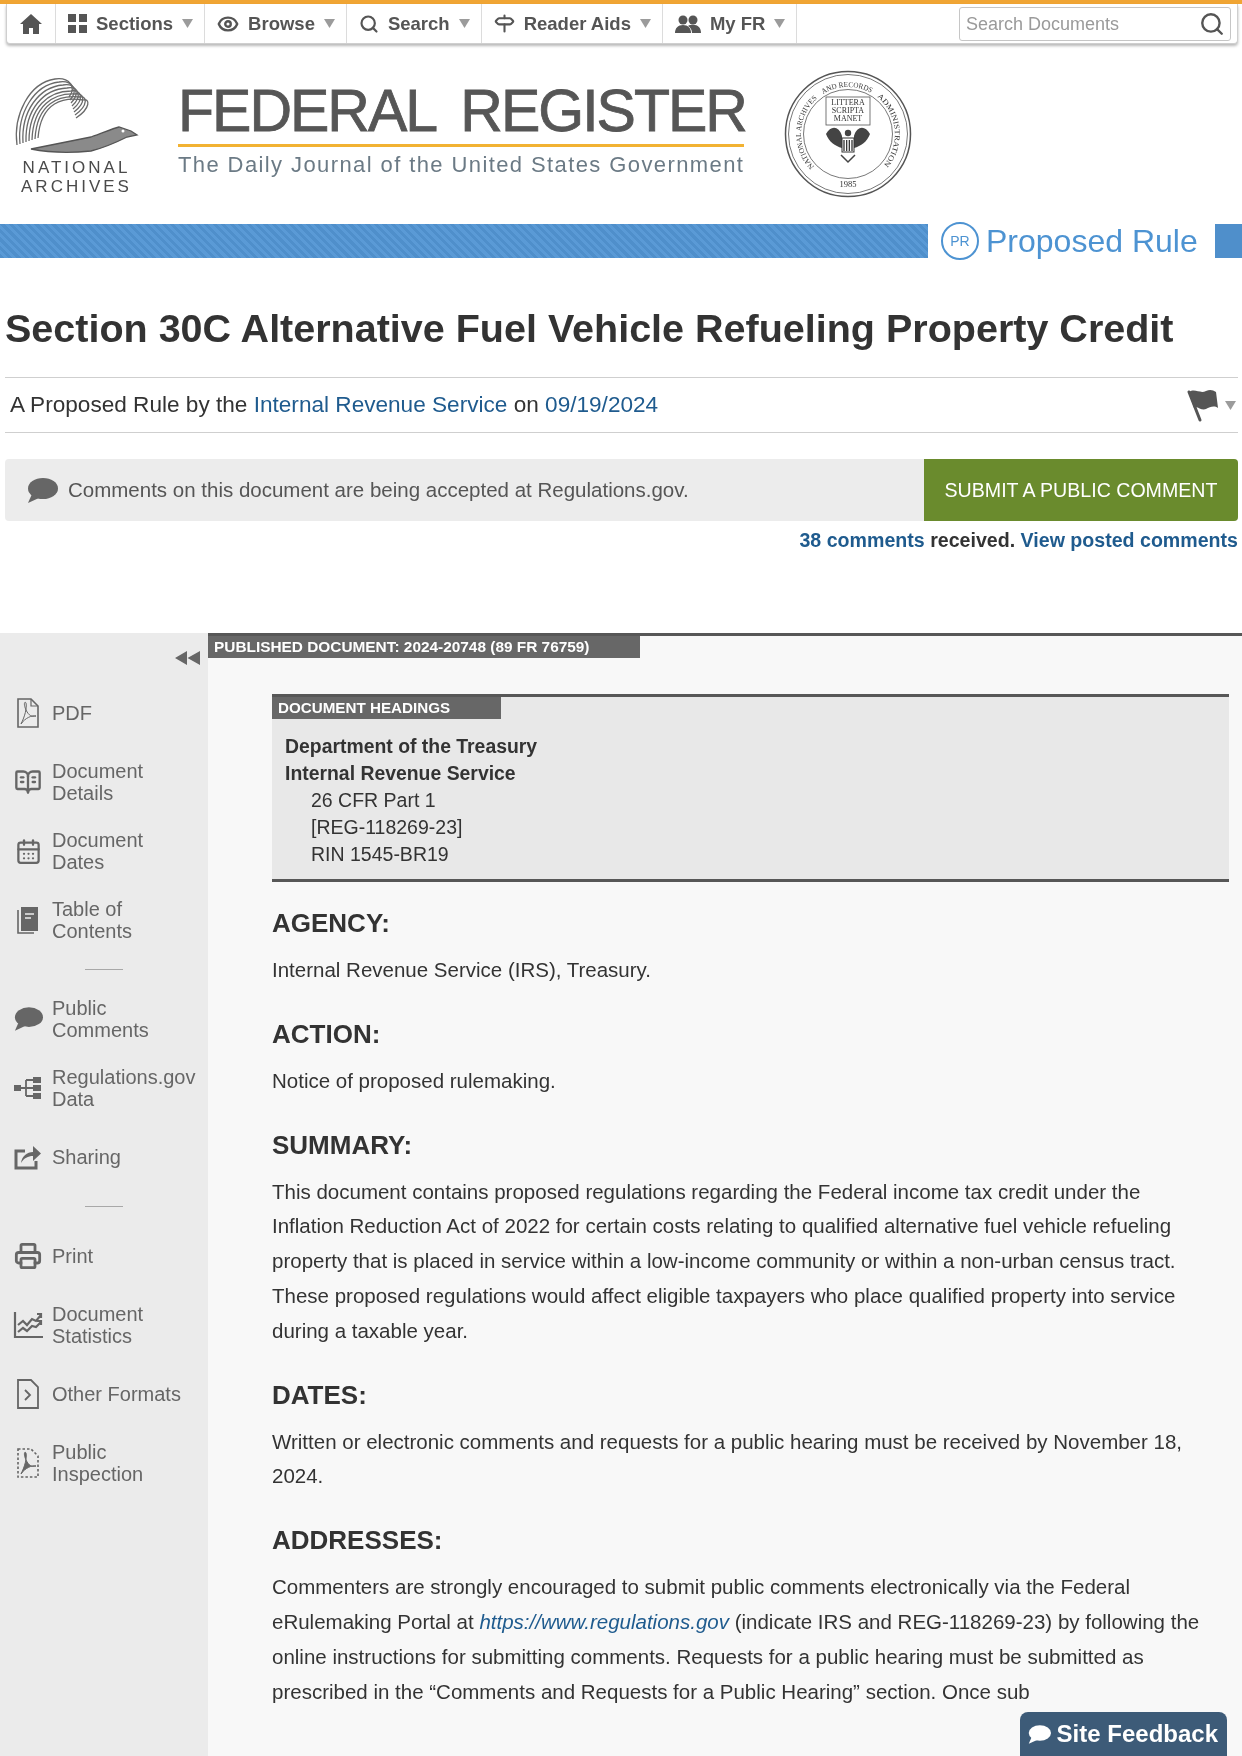 Image resolution: width=1242 pixels, height=1756 pixels. What do you see at coordinates (320, 1395) in the screenshot?
I see `section-heading: DATES:` at bounding box center [320, 1395].